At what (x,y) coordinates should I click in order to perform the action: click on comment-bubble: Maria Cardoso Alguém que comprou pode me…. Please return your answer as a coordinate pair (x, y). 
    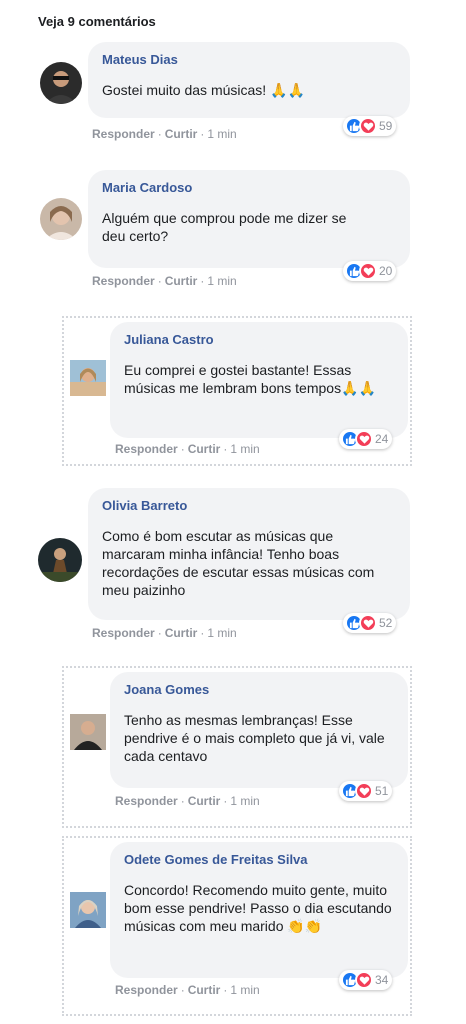
    Looking at the image, I should click on (249, 219).